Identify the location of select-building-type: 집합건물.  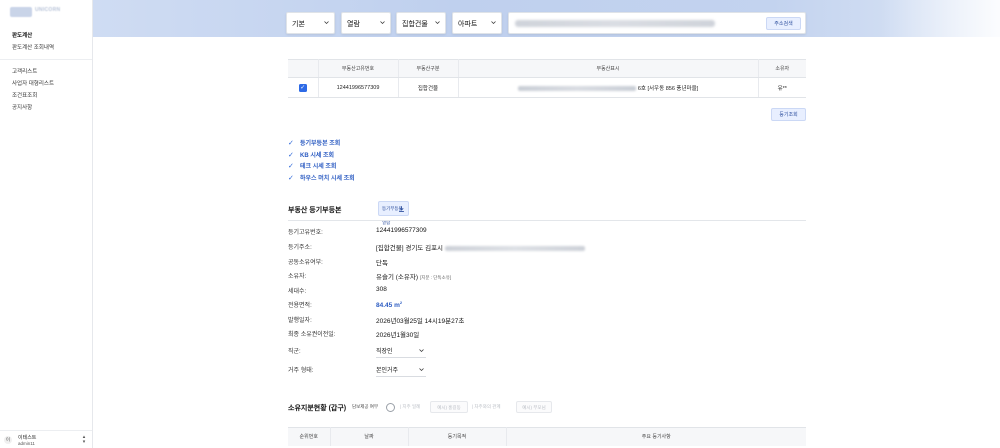
(421, 23).